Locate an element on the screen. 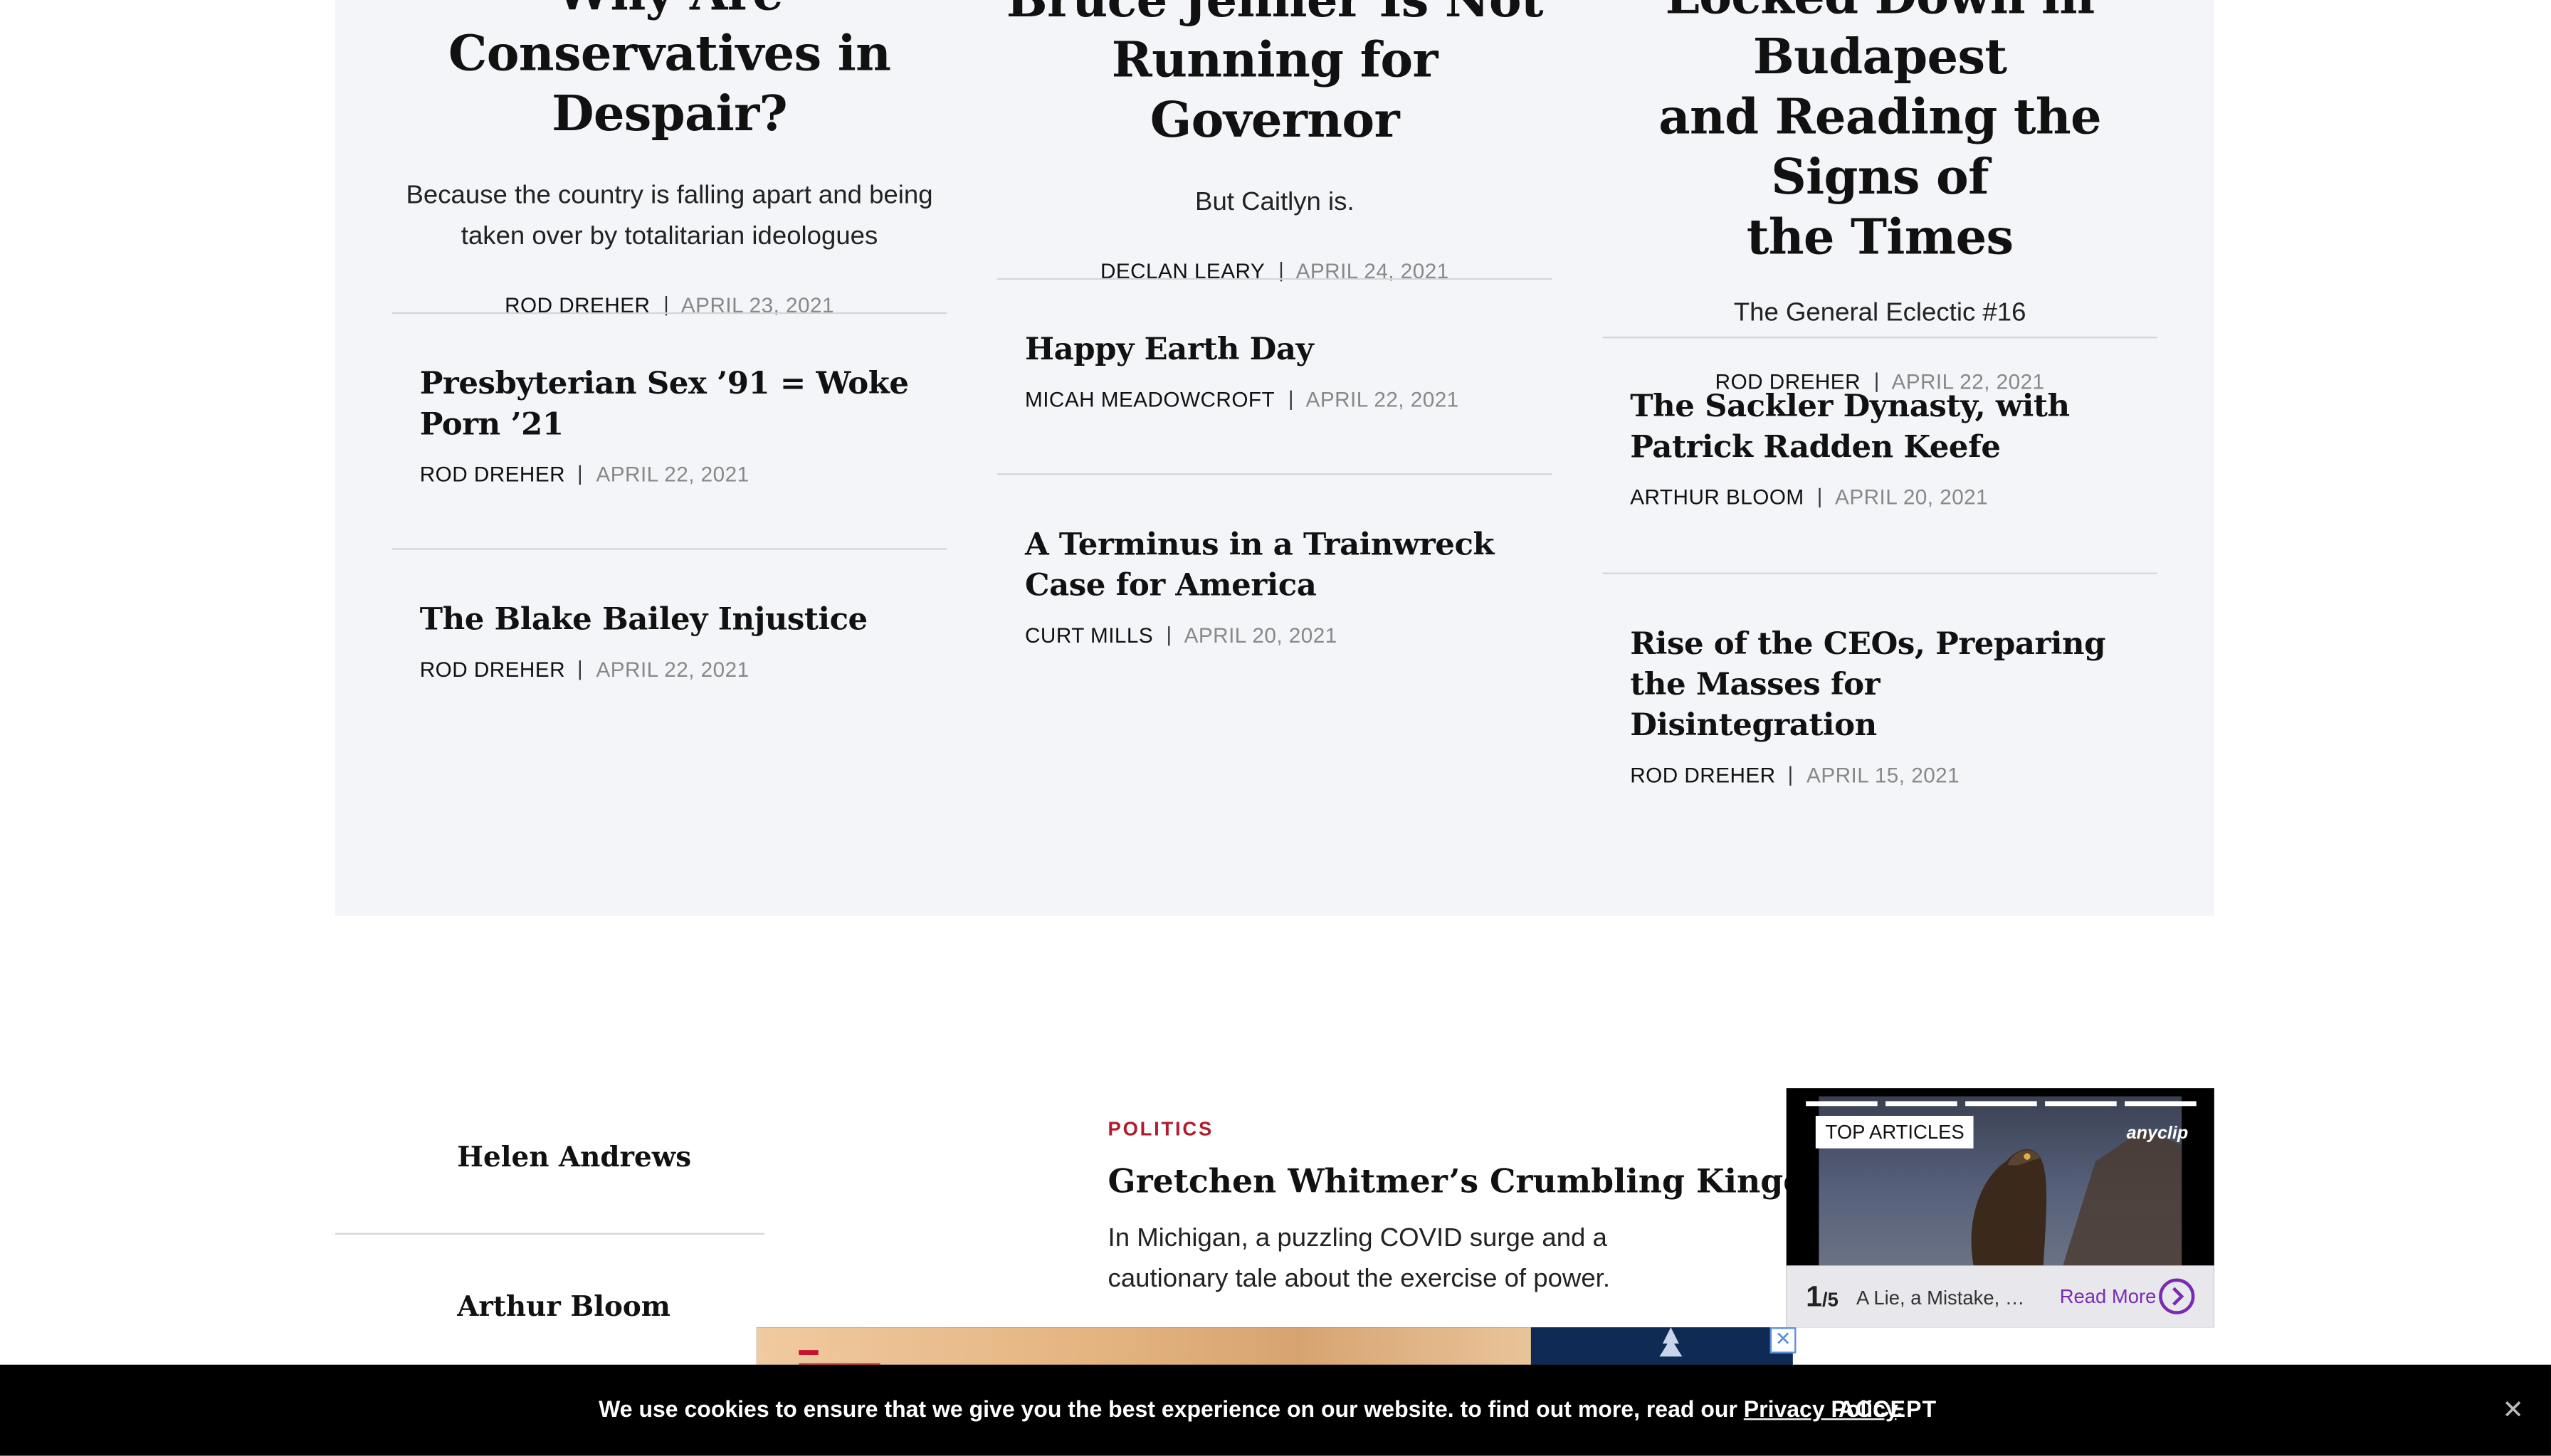 The width and height of the screenshot is (2551, 1456). read-more-link: Read More is located at coordinates (2109, 1296).